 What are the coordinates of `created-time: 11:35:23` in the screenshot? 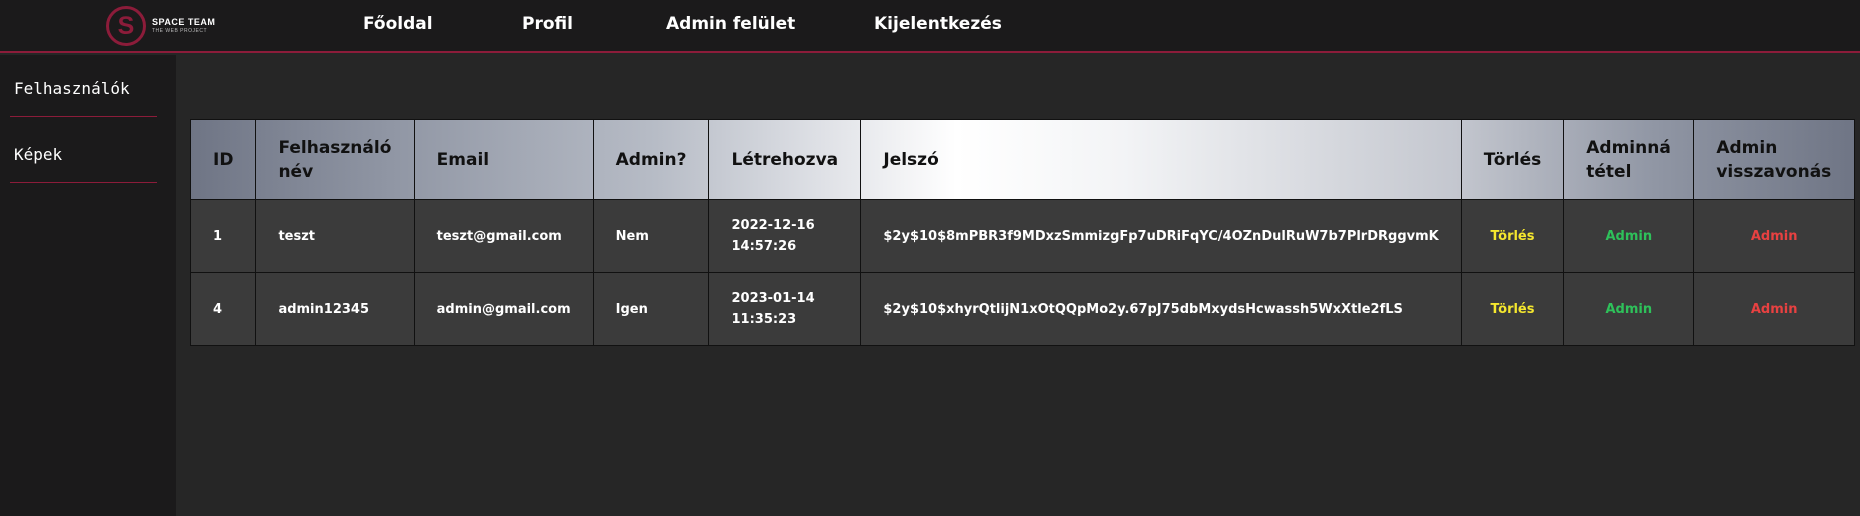 It's located at (764, 319).